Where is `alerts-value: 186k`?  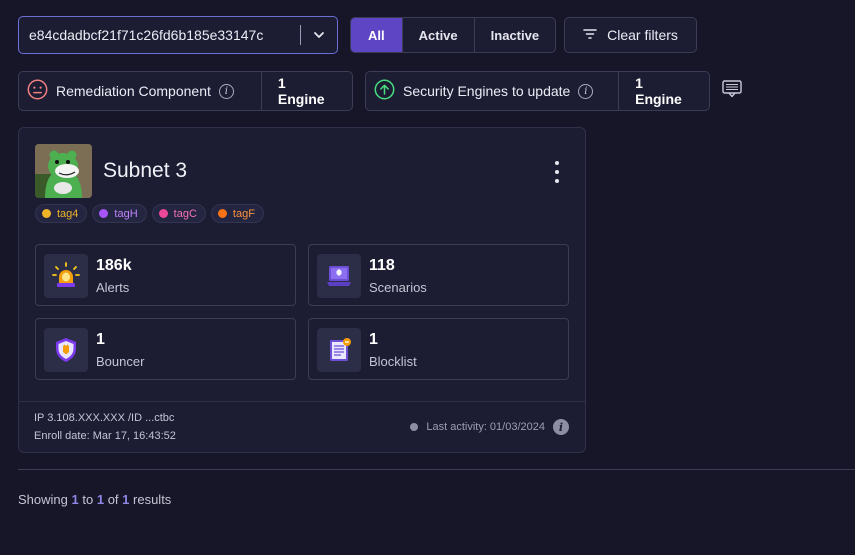
alerts-value: 186k is located at coordinates (114, 265).